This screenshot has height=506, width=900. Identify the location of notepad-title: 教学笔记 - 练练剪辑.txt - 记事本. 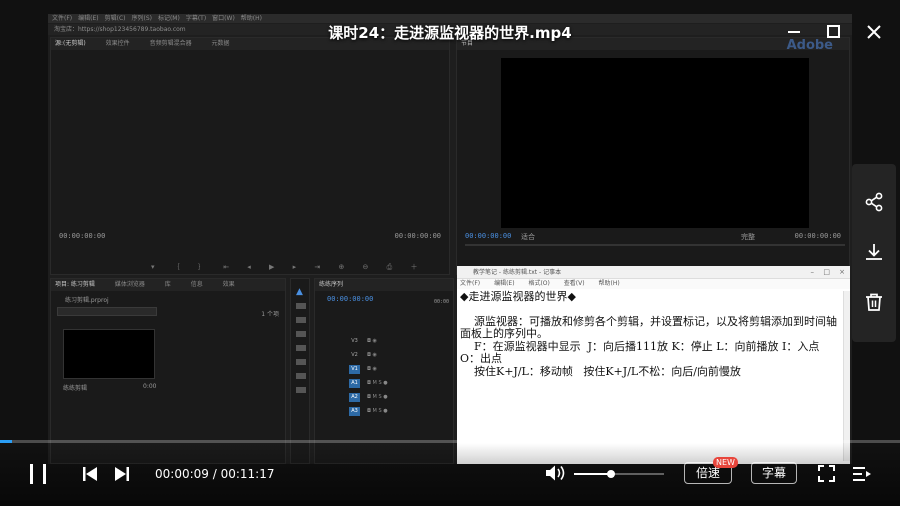
(517, 272).